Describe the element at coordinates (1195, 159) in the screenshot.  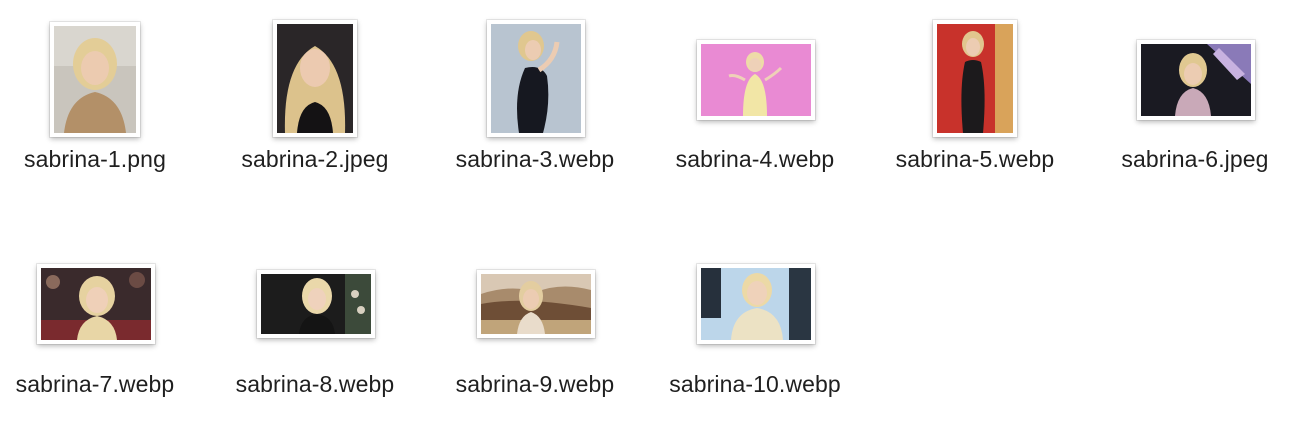
I see `file-name-label: sabrina-6.jpeg` at that location.